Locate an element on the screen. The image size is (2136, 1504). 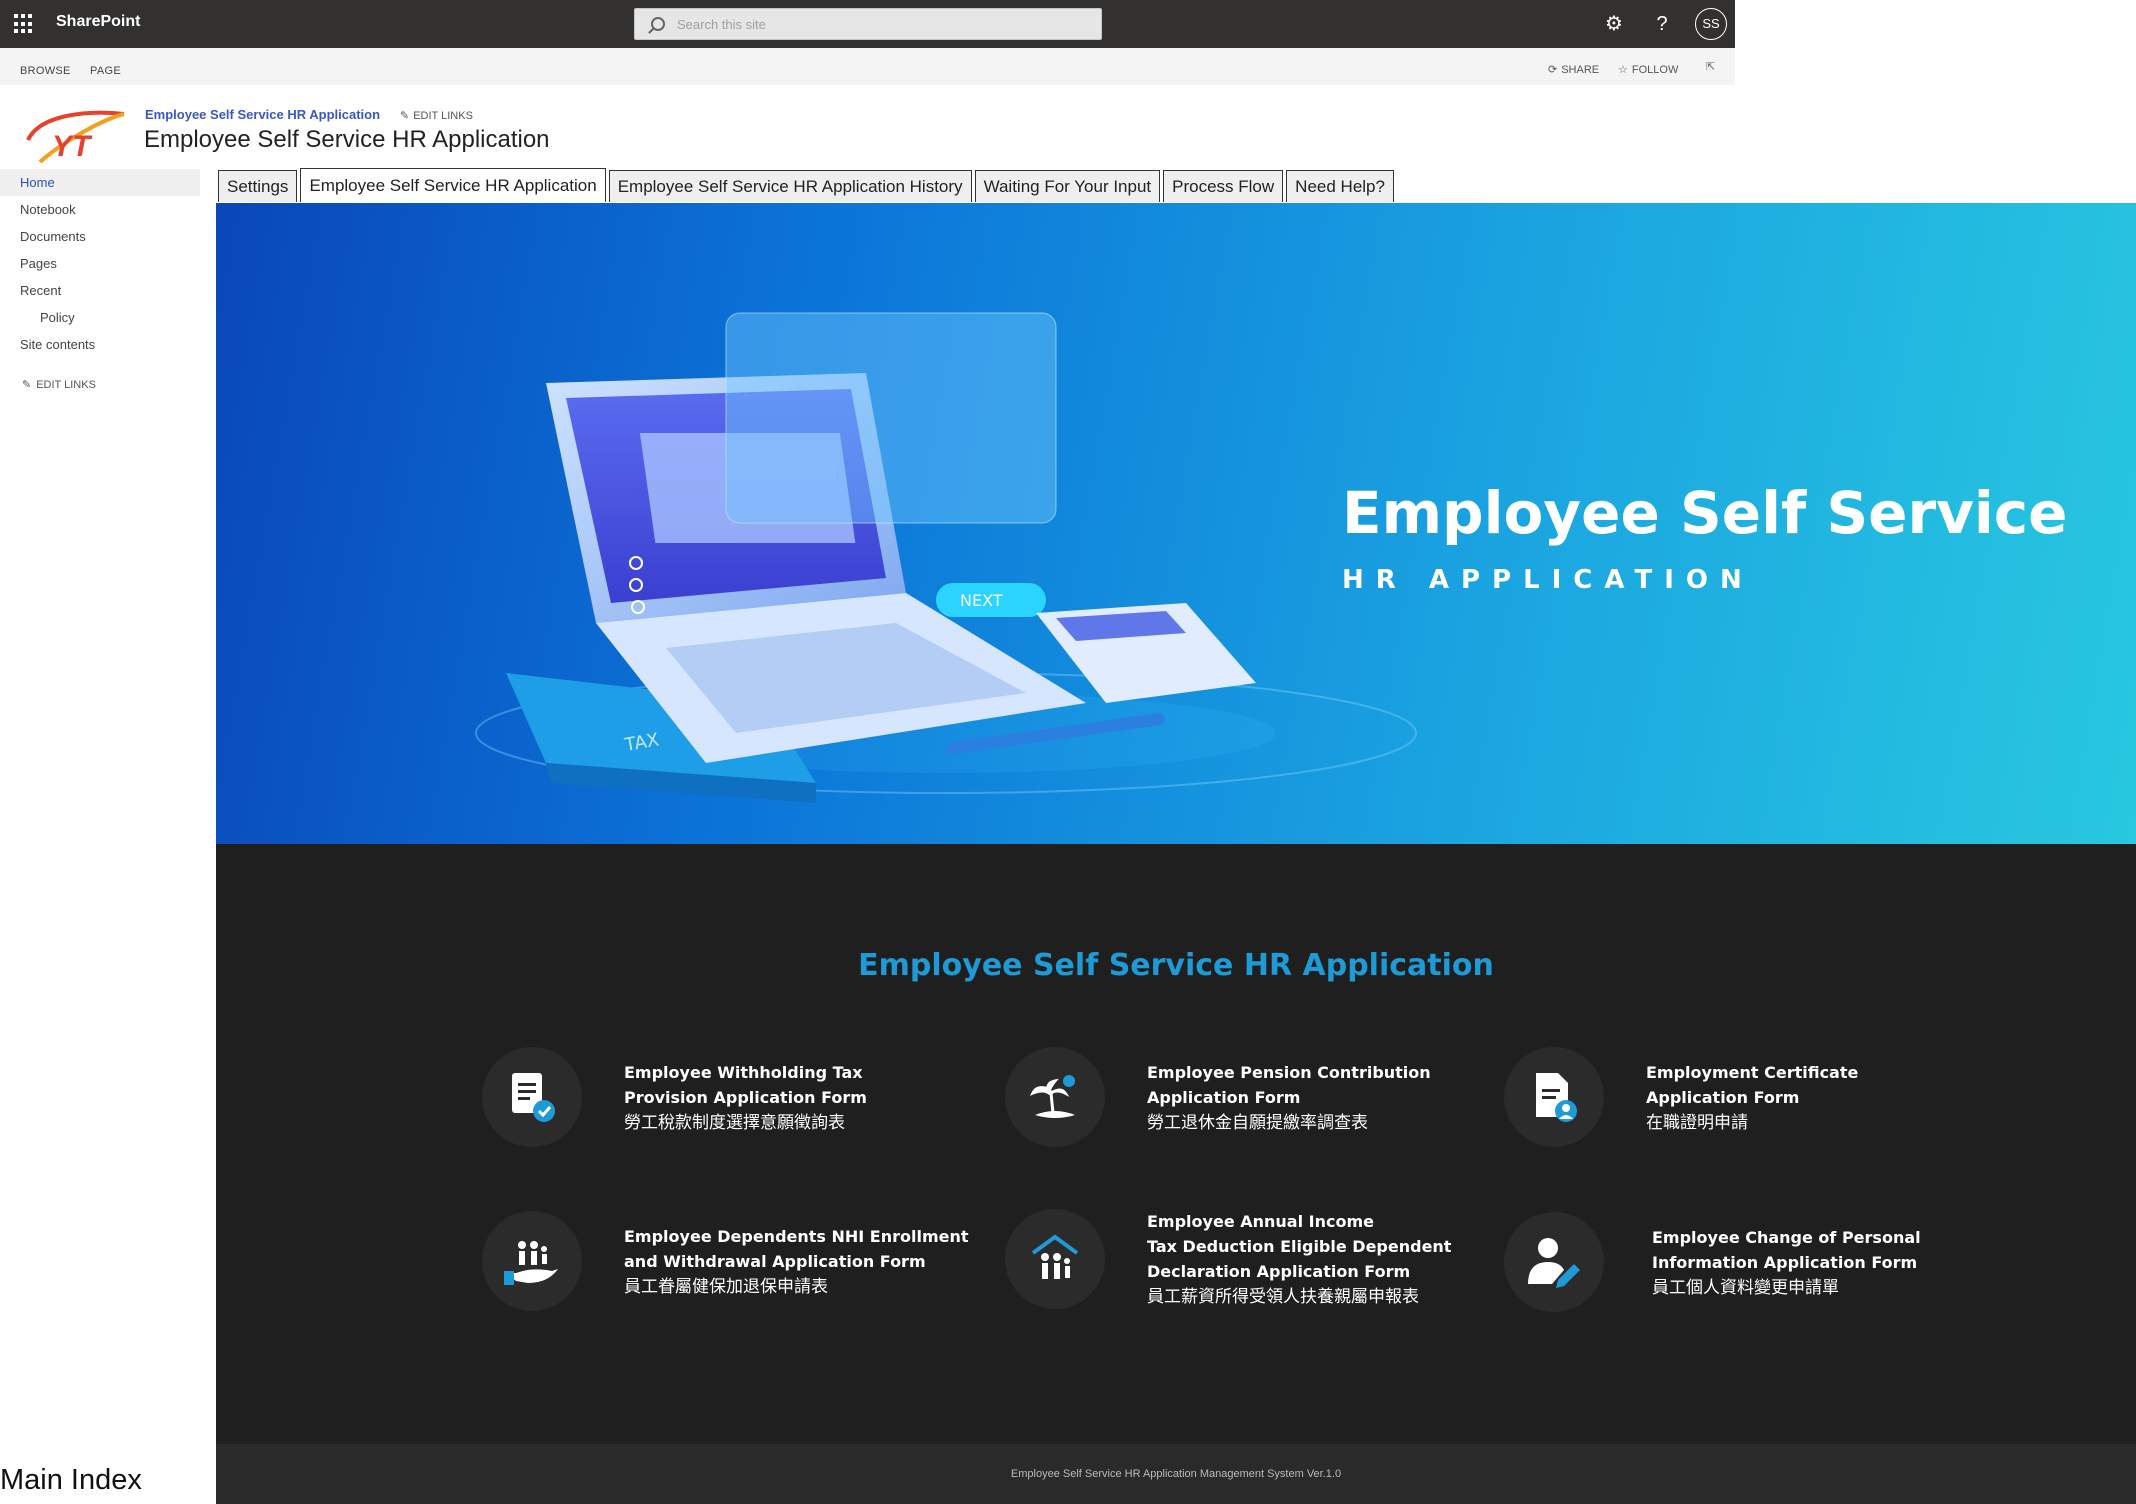
nav-item-policy: Policy is located at coordinates (100, 317).